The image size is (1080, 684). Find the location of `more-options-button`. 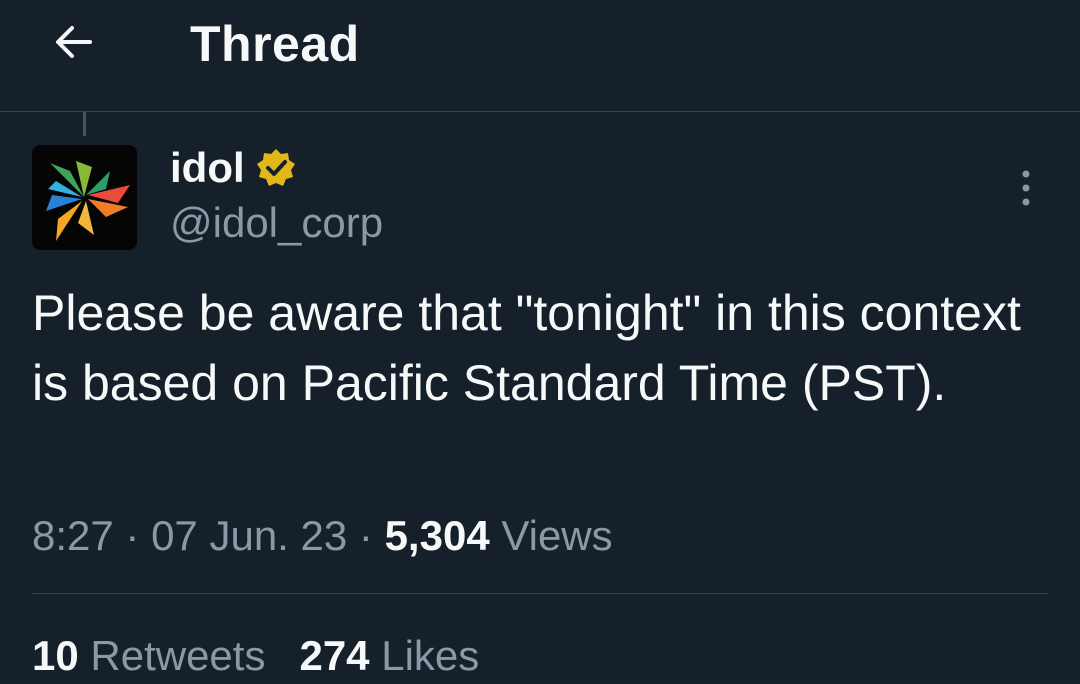

more-options-button is located at coordinates (1026, 188).